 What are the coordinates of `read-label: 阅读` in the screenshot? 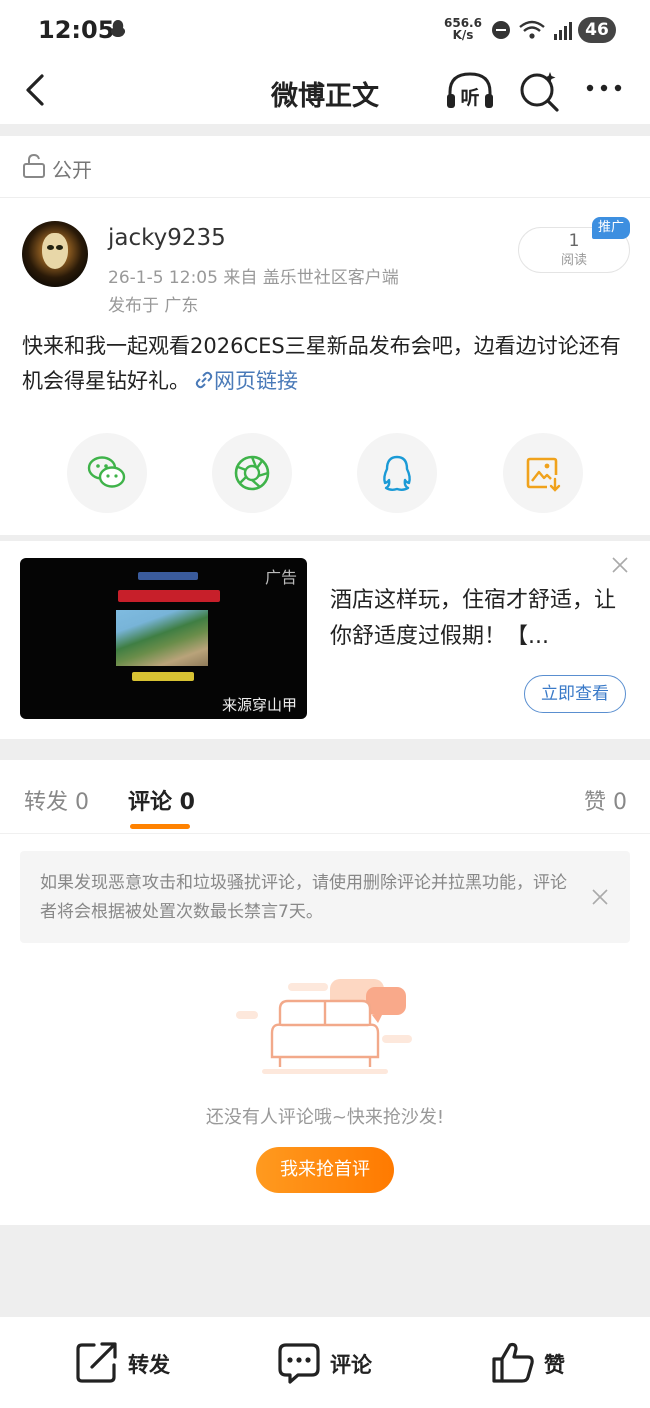 It's located at (573, 260).